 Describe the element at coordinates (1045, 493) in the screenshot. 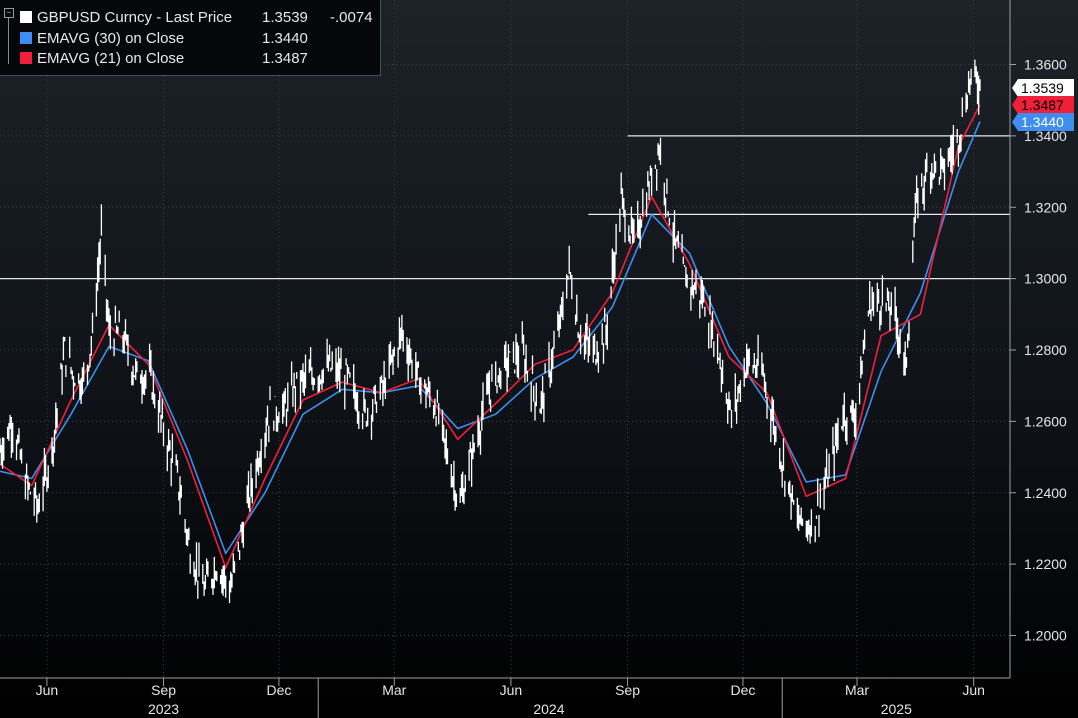

I see `y-tick-label: 1.2400` at that location.